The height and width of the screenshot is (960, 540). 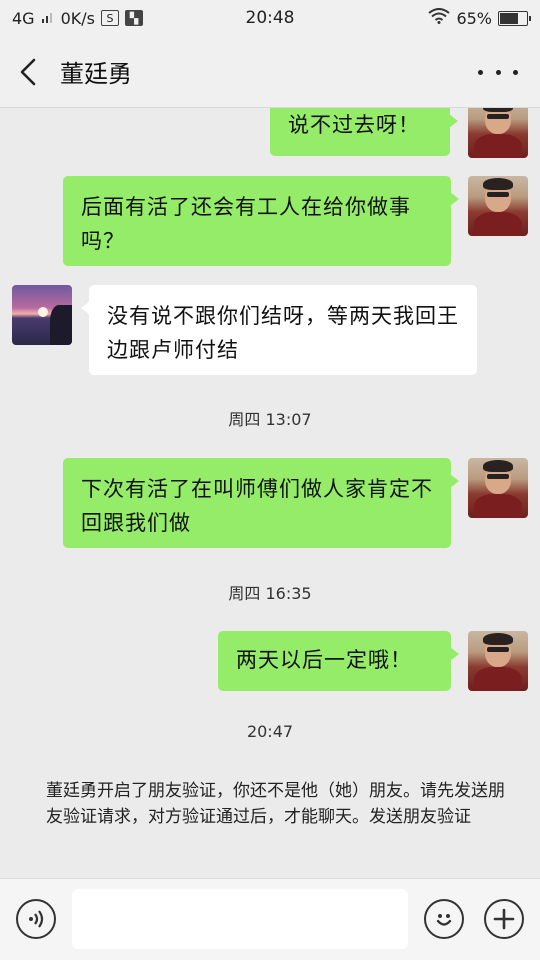 I want to click on message-bubble-sent: 说不过去呀！, so click(x=364, y=132).